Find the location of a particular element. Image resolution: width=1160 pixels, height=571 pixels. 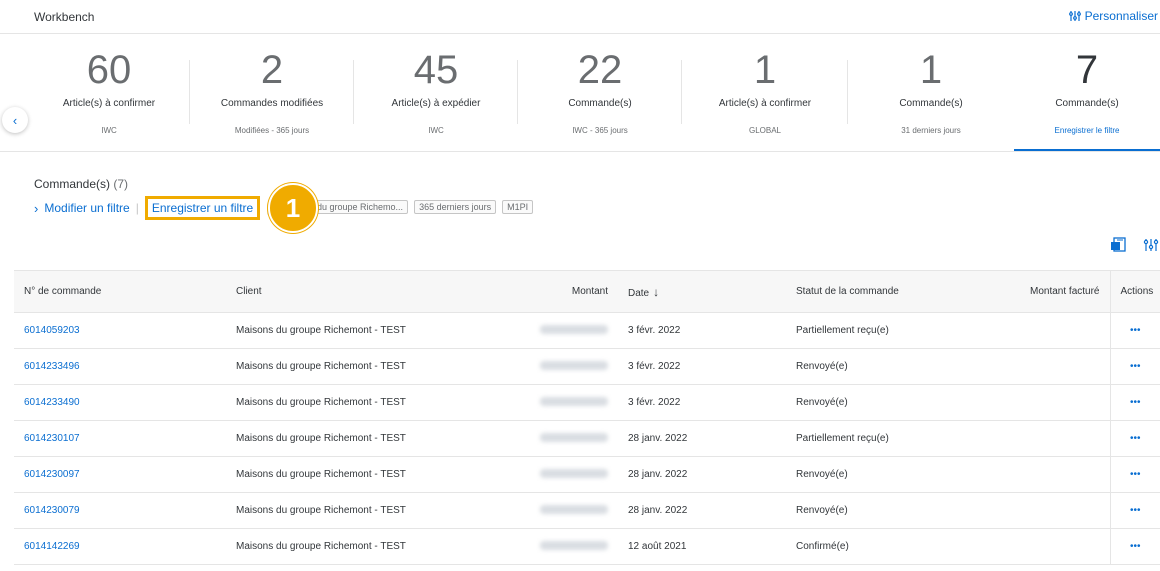

tile-orders-31-days: 1 Commande(s) 31 derniers jours is located at coordinates (931, 93).